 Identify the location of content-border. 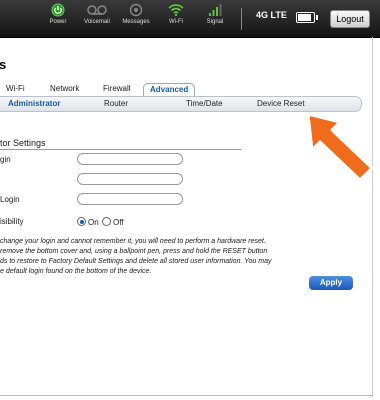
(372, 217).